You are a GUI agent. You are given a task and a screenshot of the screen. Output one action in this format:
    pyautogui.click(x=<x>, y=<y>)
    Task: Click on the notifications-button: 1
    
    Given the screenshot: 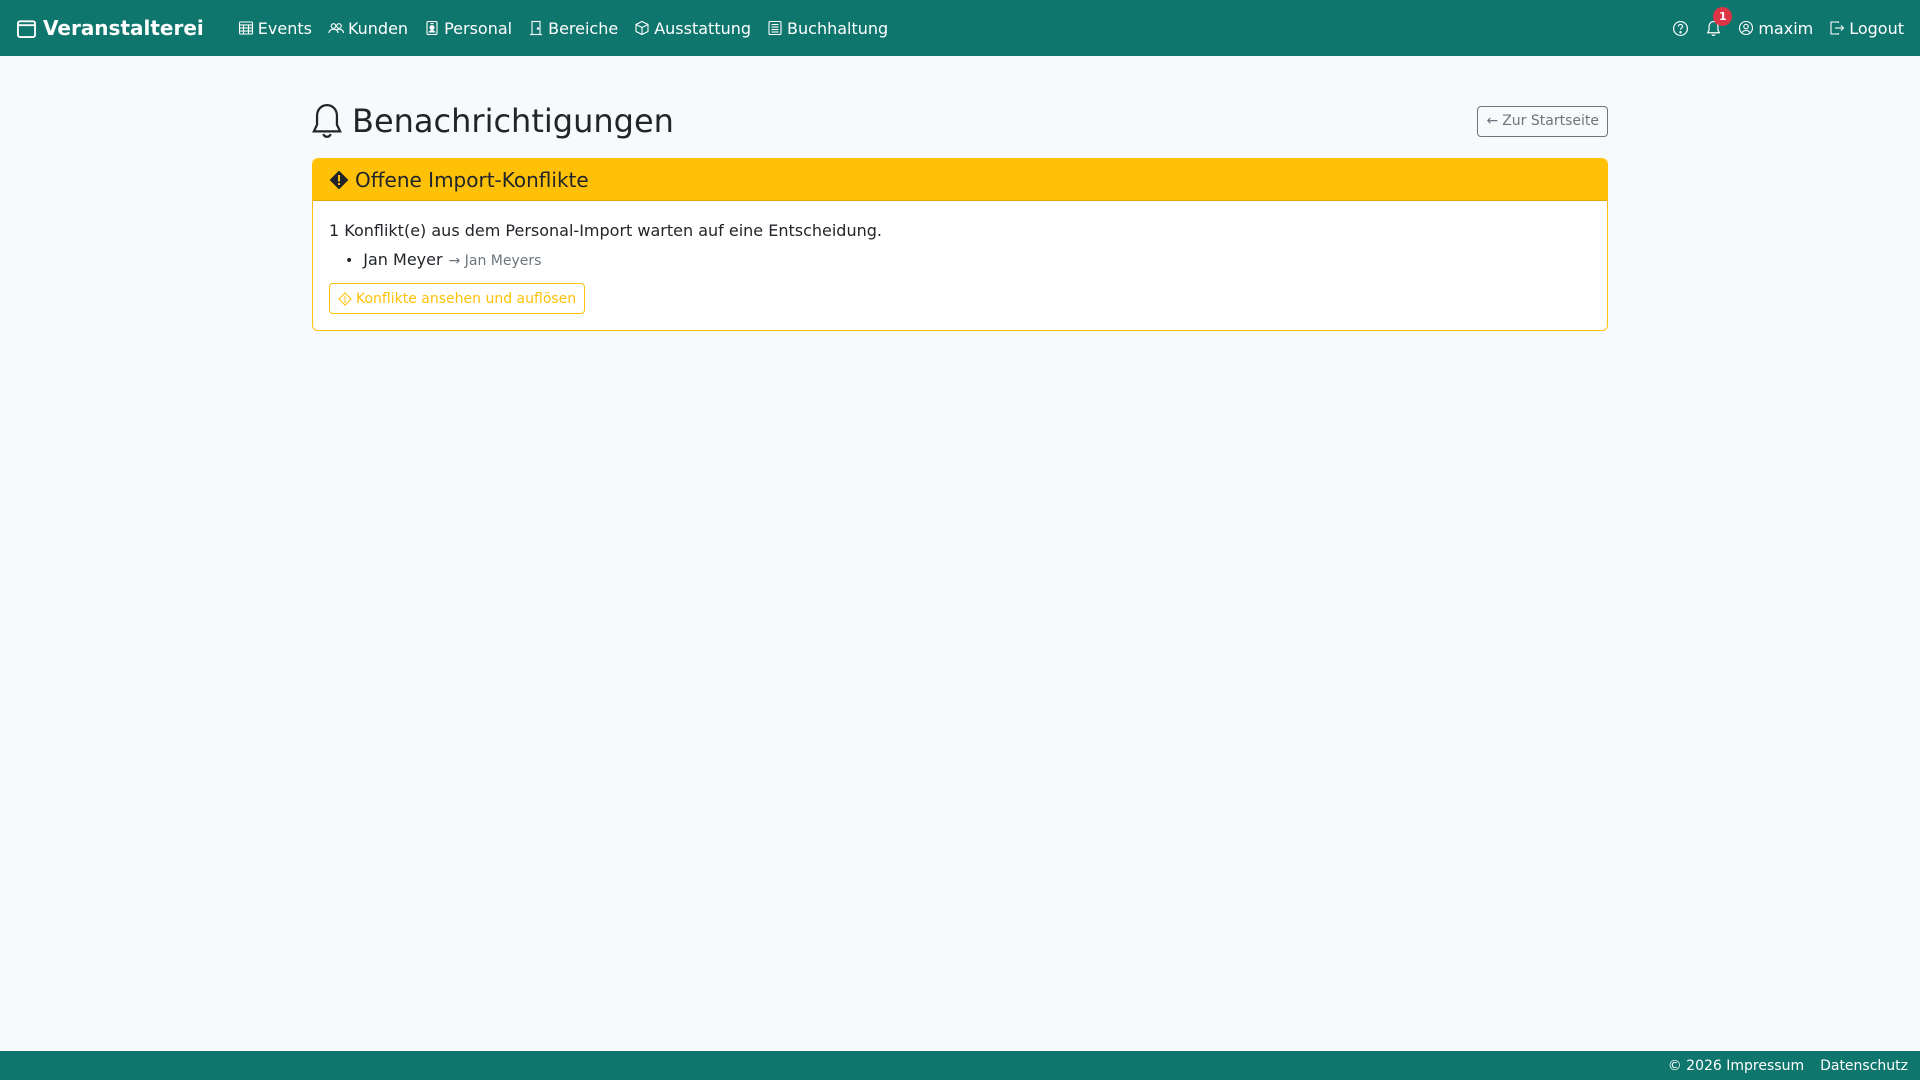 What is the action you would take?
    pyautogui.click(x=1719, y=21)
    